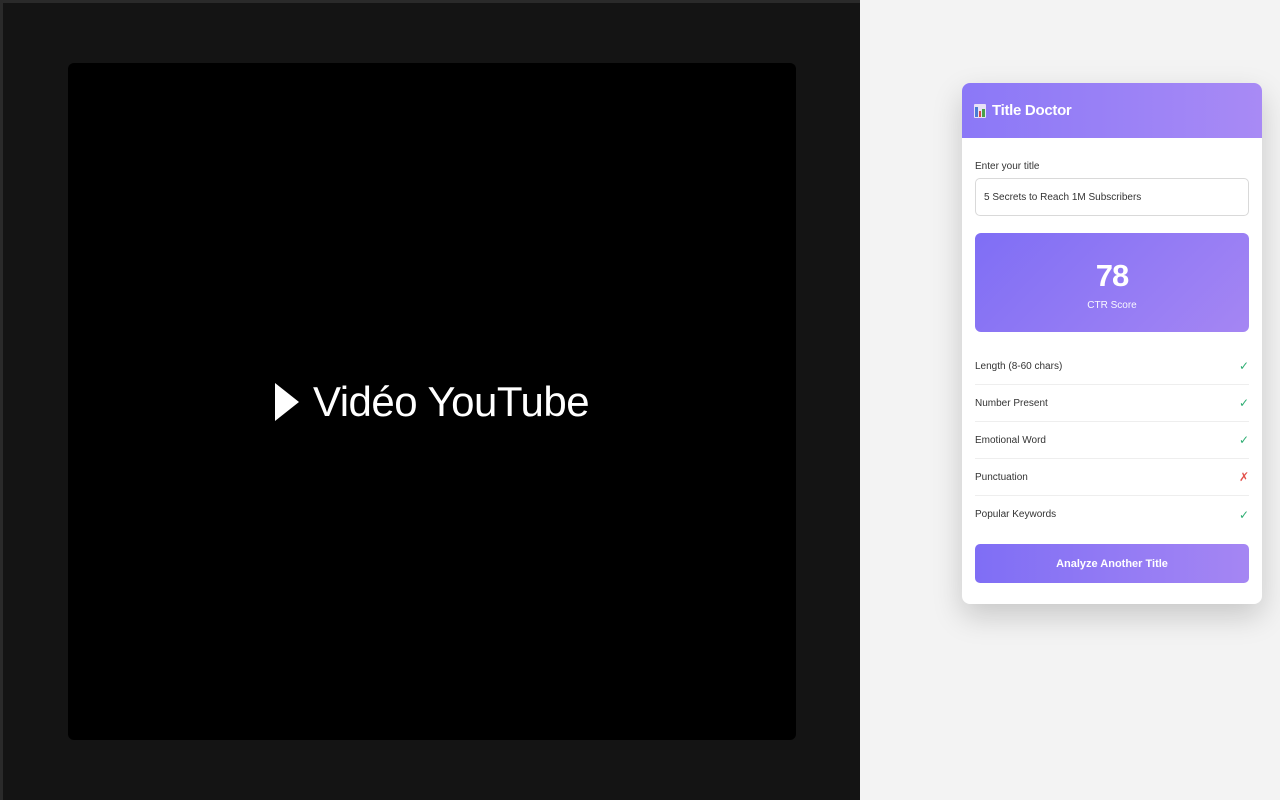 Image resolution: width=1280 pixels, height=800 pixels. I want to click on ctr-score-value: 78, so click(1112, 275).